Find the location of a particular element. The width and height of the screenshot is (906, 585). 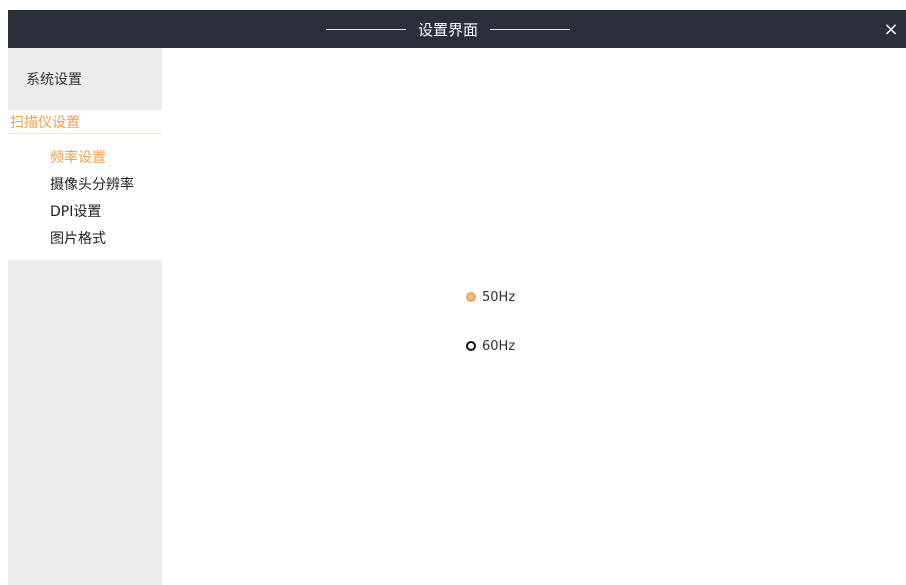

nav-item-scanner-settings: 扫描仪设置 is located at coordinates (85, 122).